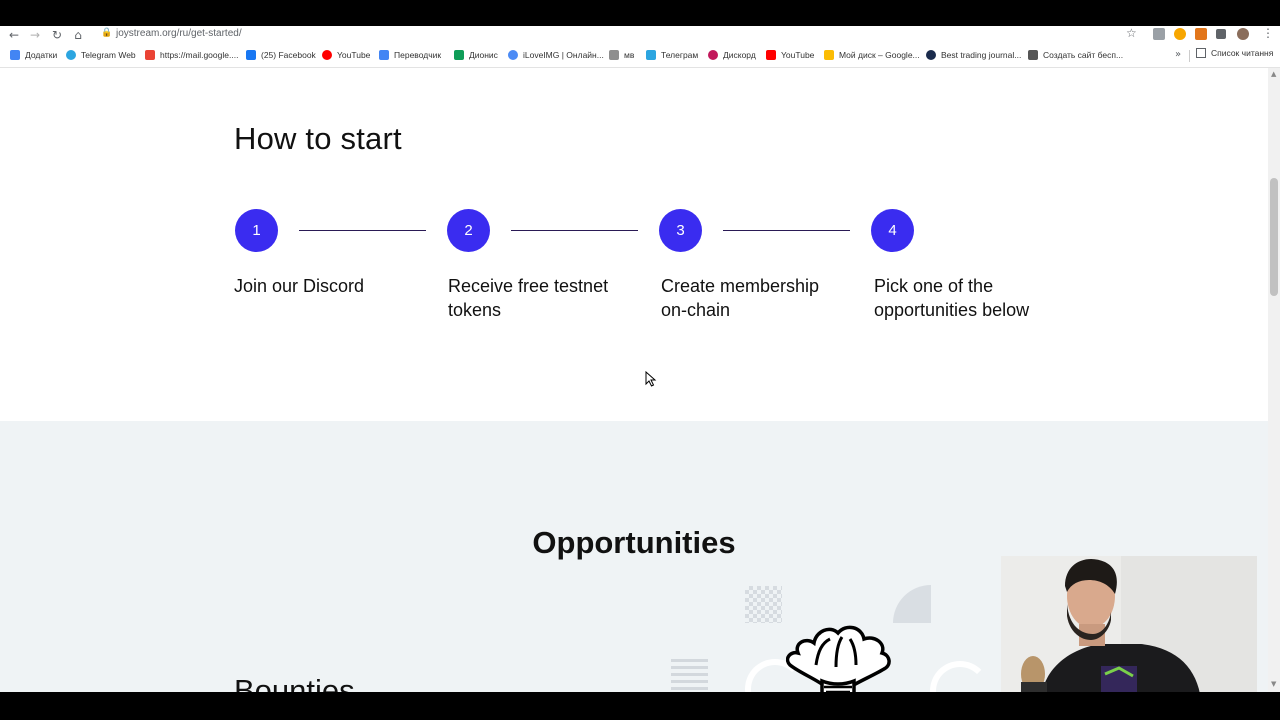 This screenshot has height=720, width=1280. What do you see at coordinates (483, 55) in the screenshot?
I see `bookmark-label: Дионис` at bounding box center [483, 55].